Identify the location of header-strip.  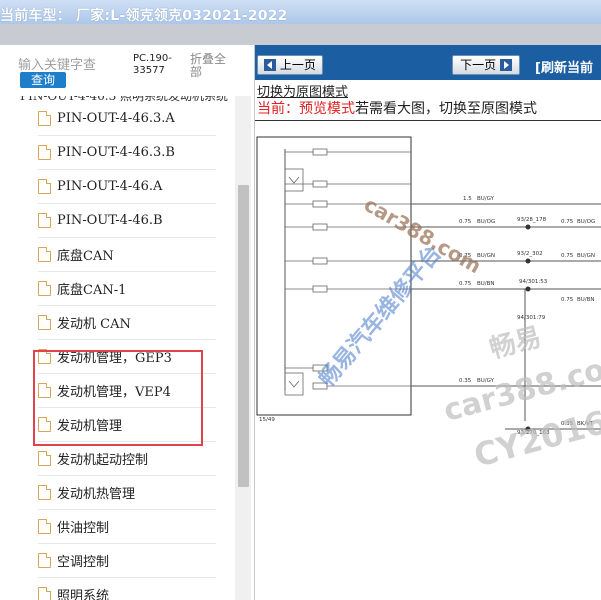
(300, 34).